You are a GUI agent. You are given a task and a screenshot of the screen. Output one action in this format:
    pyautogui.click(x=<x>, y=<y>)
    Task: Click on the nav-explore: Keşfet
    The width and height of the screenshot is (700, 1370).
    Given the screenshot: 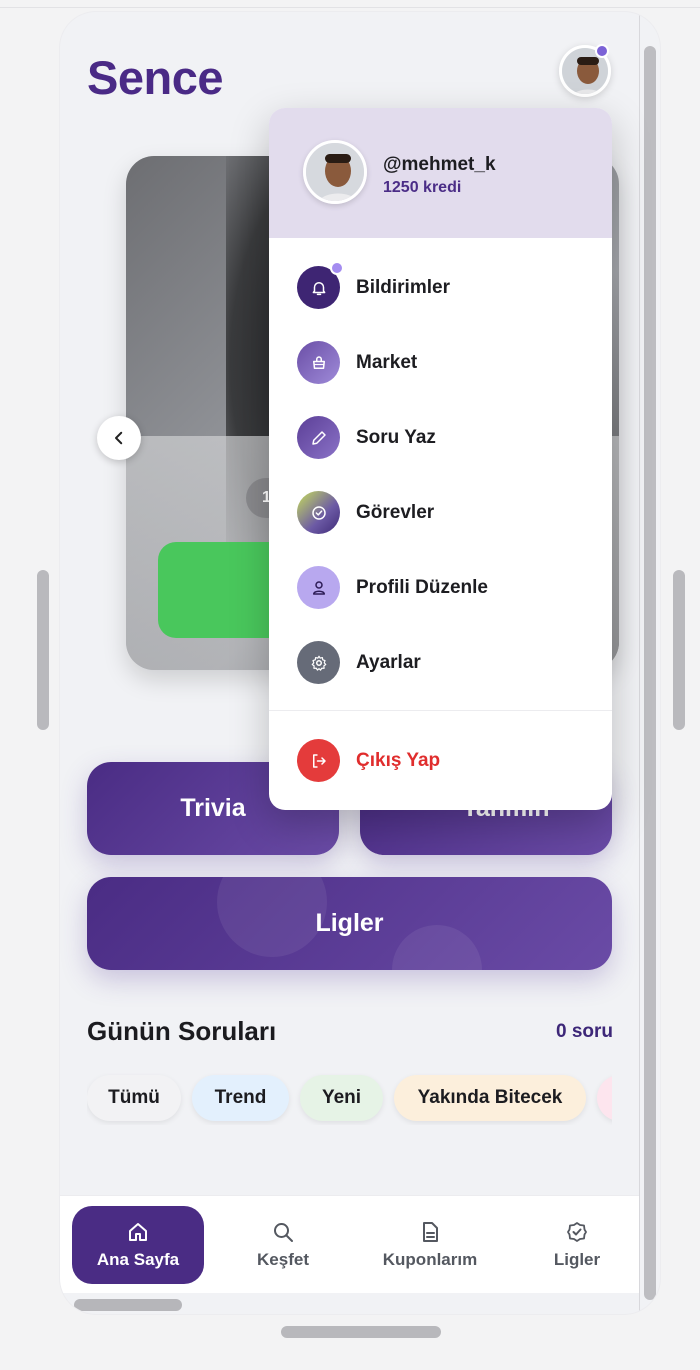 What is the action you would take?
    pyautogui.click(x=283, y=1245)
    